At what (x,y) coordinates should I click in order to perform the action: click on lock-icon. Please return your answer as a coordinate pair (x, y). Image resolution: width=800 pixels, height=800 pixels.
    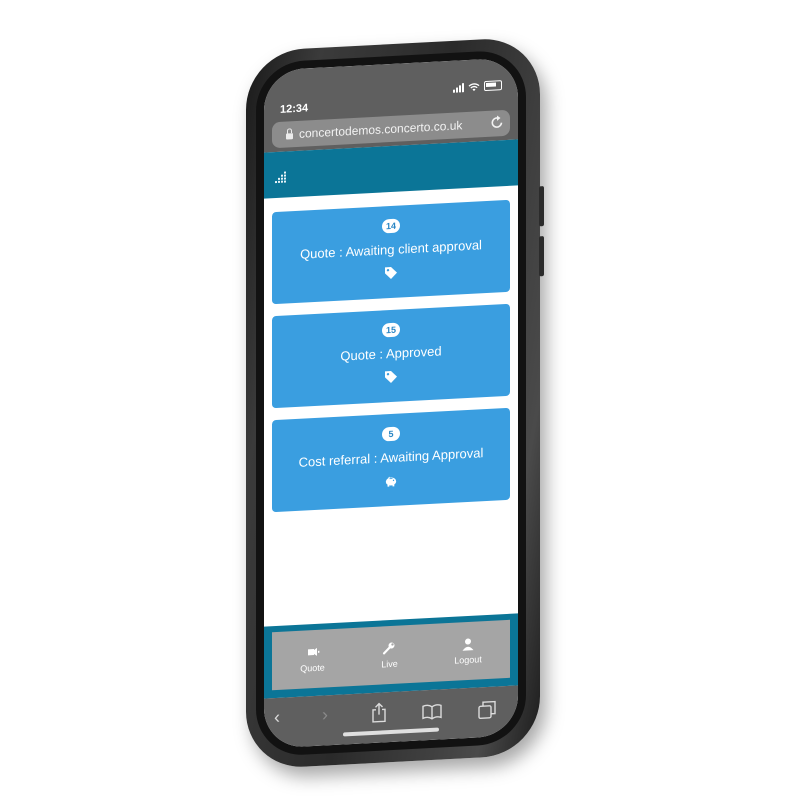
    Looking at the image, I should click on (289, 136).